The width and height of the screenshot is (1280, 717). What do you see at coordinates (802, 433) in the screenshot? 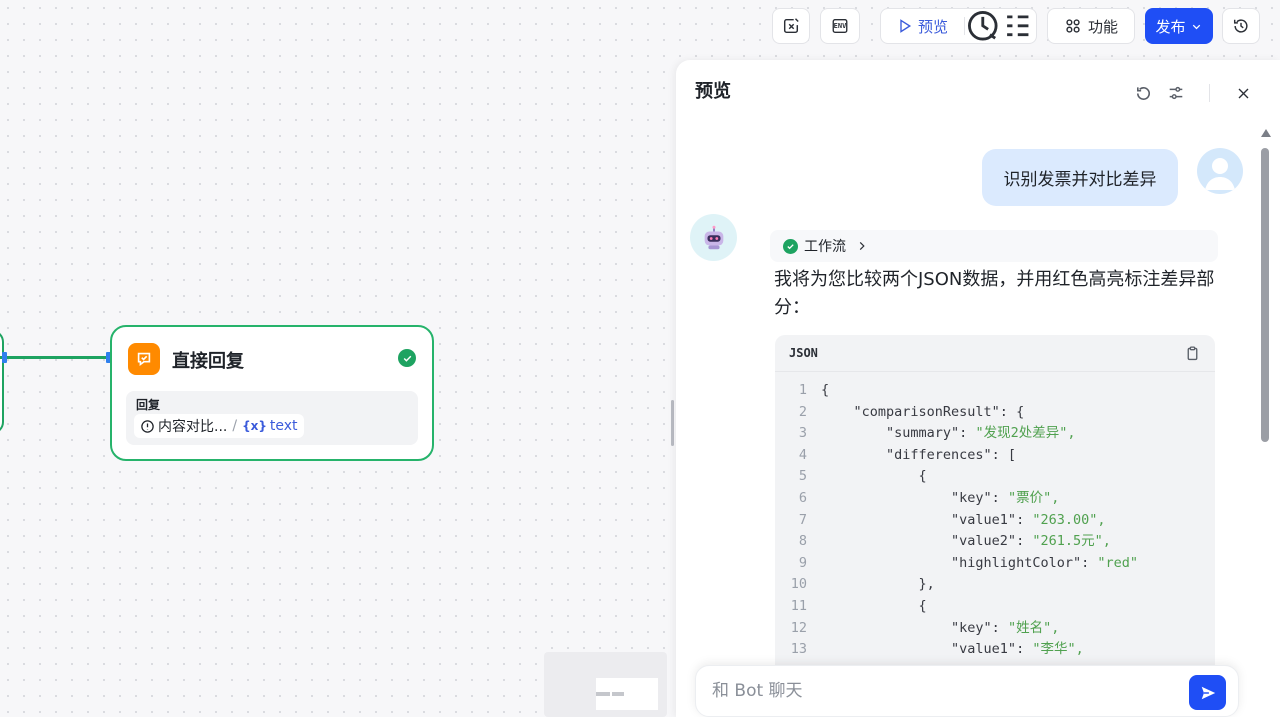
I see `line-number: 3` at bounding box center [802, 433].